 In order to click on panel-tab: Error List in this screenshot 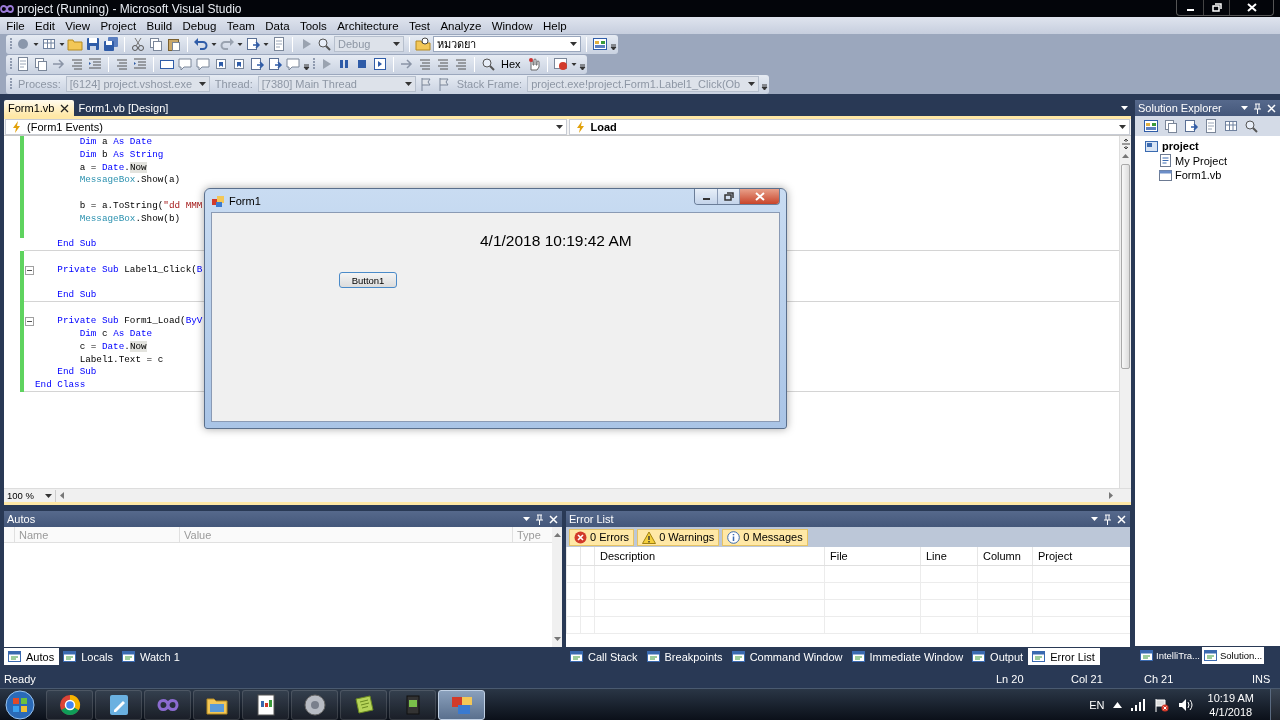, I will do `click(1064, 656)`.